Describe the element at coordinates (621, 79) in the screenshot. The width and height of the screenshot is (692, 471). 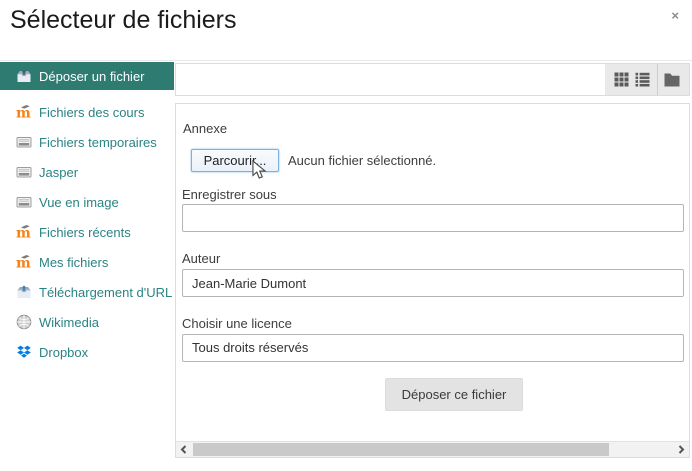
I see `grid-view-icon` at that location.